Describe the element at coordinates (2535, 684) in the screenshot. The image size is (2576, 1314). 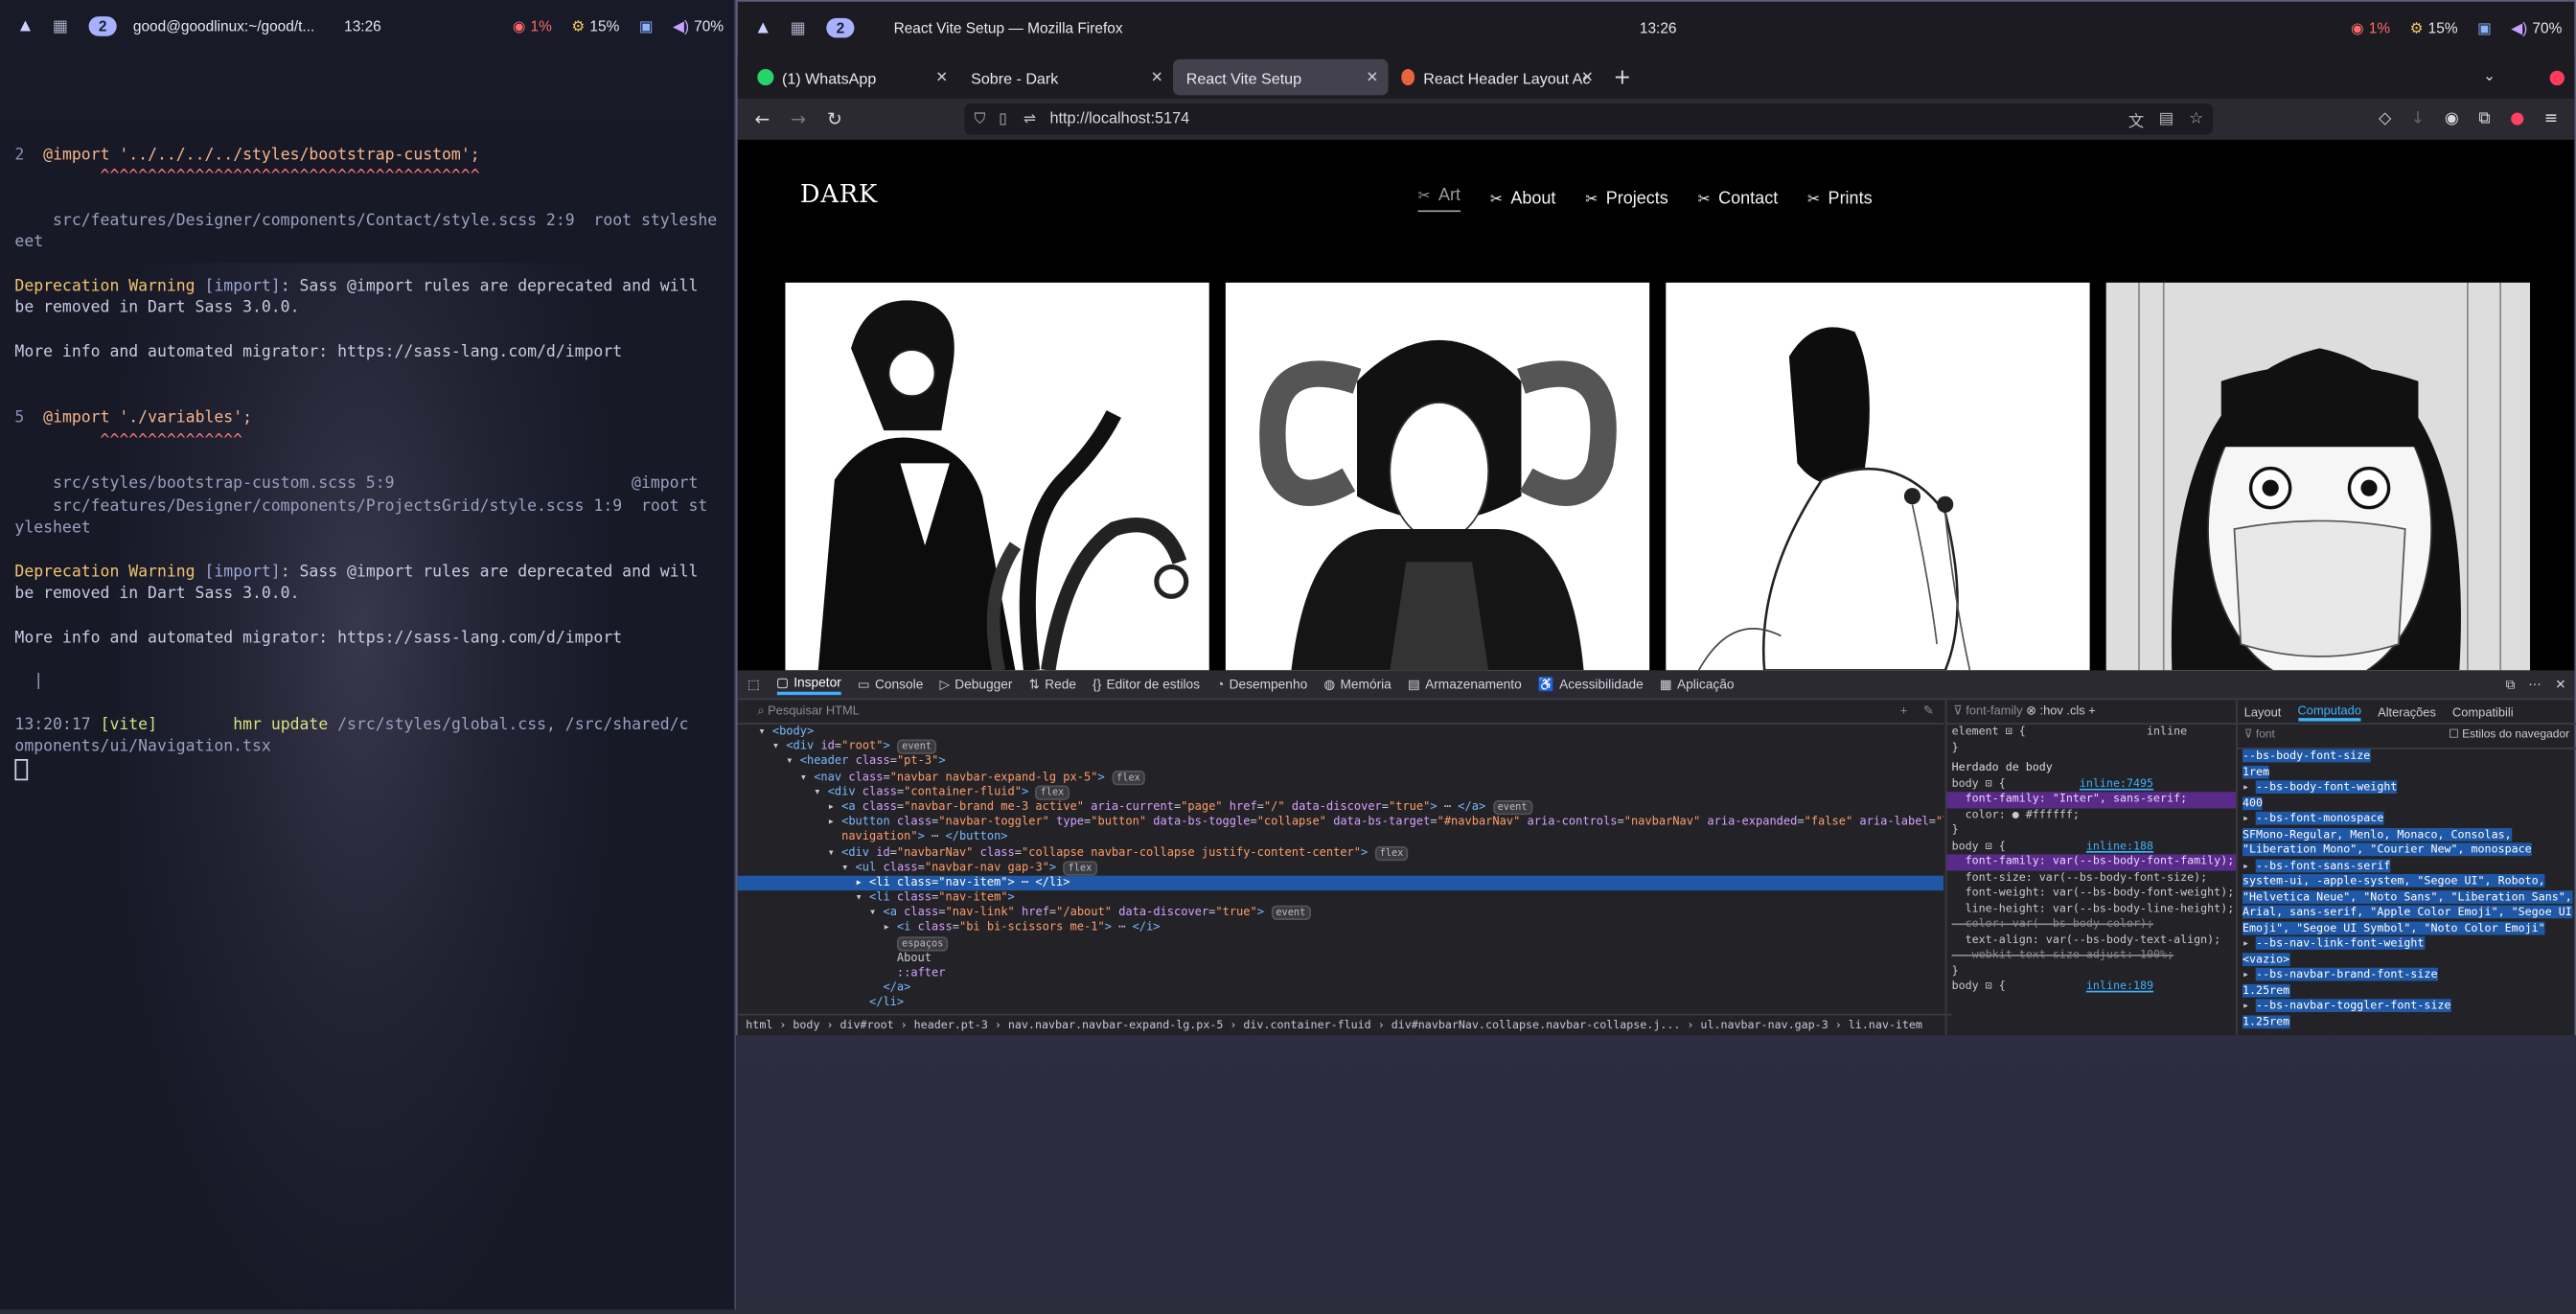
I see `more-icon: ⋯` at that location.